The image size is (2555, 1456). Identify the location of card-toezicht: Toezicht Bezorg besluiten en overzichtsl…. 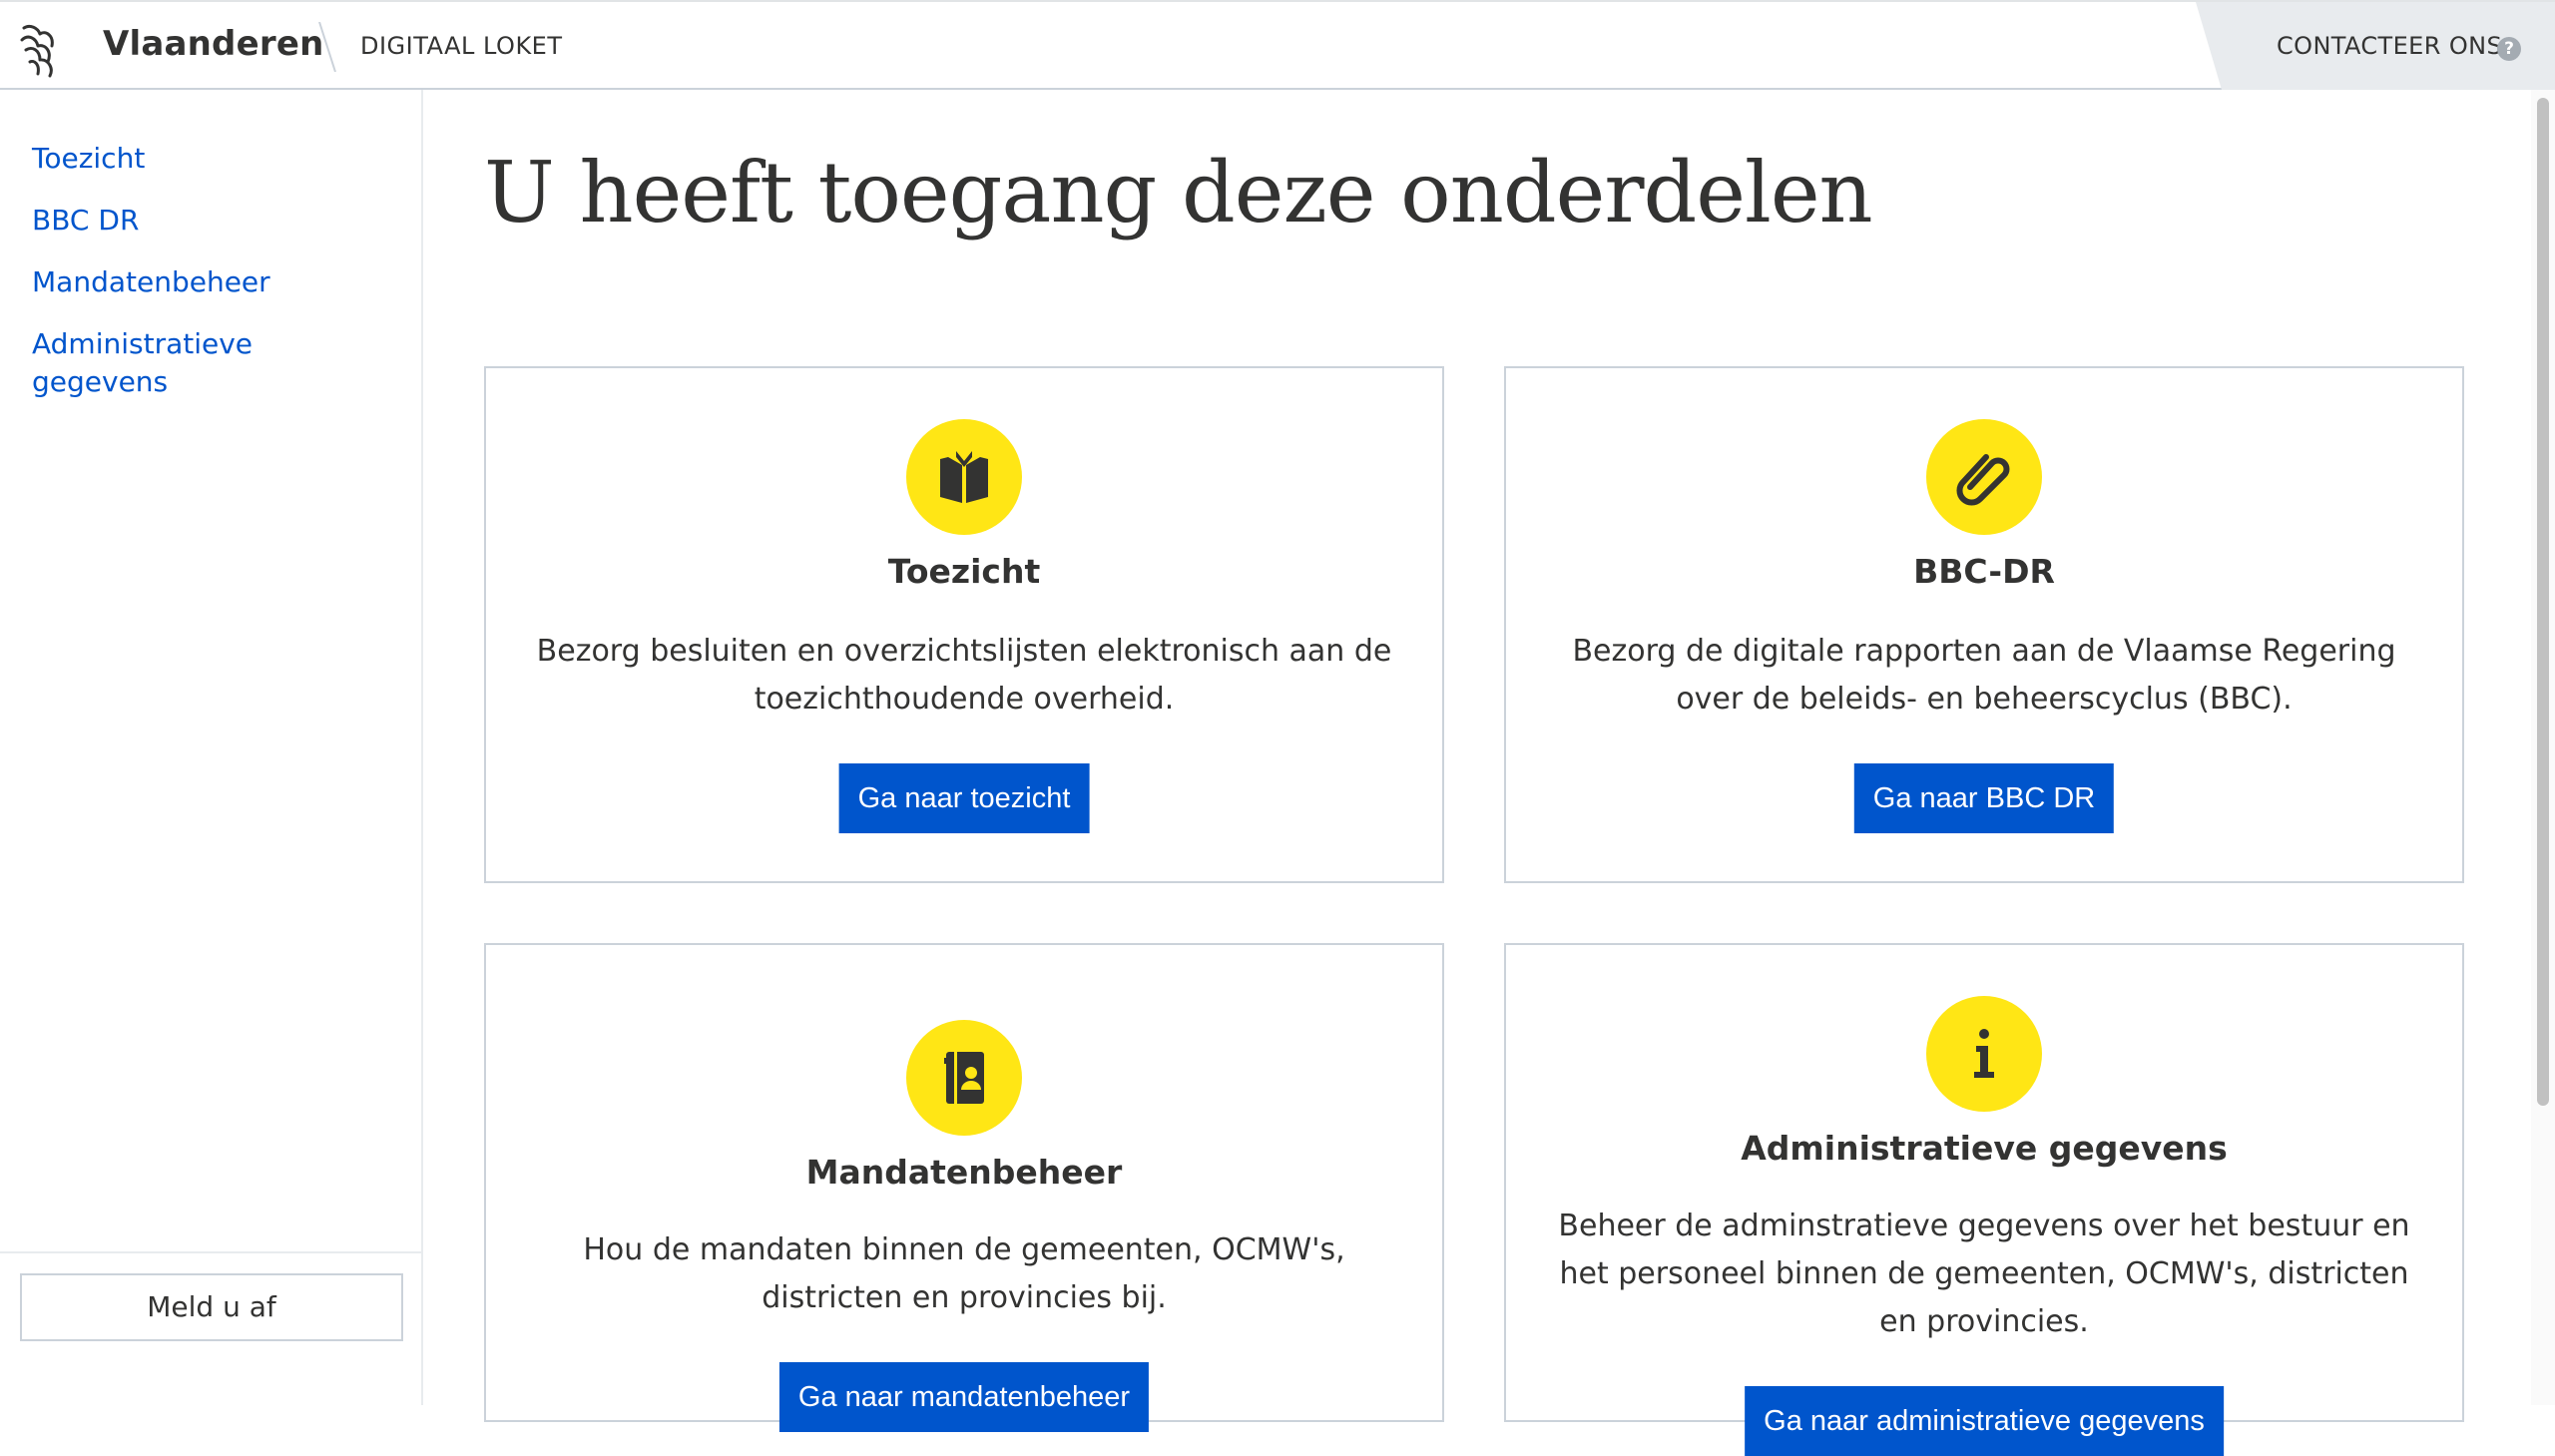
(964, 624).